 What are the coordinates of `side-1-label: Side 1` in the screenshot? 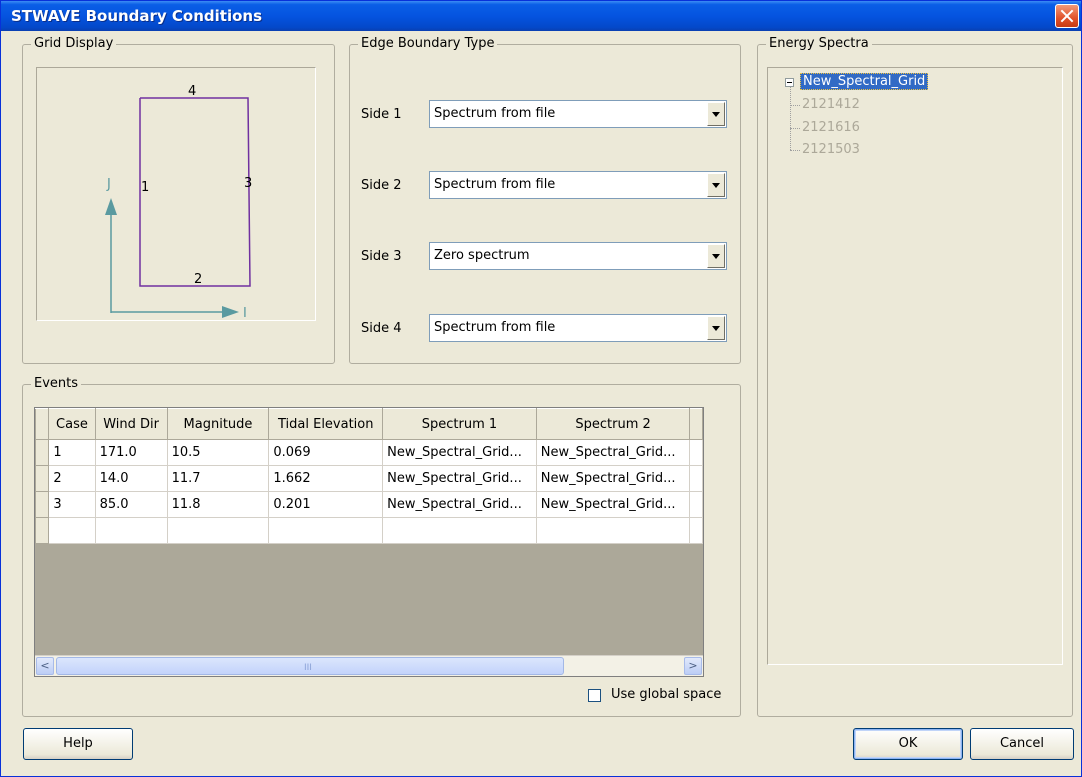 It's located at (381, 114).